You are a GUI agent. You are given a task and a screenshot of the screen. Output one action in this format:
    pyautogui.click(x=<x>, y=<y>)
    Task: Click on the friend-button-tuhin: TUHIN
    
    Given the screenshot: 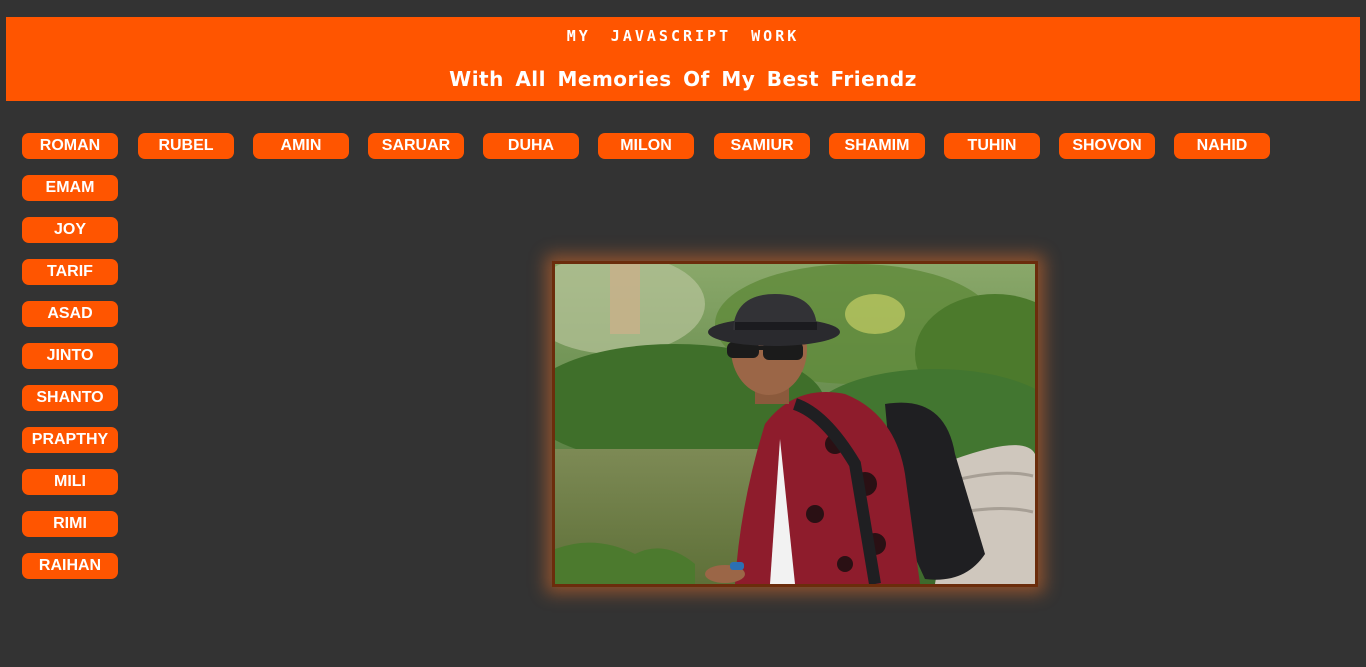 What is the action you would take?
    pyautogui.click(x=992, y=146)
    